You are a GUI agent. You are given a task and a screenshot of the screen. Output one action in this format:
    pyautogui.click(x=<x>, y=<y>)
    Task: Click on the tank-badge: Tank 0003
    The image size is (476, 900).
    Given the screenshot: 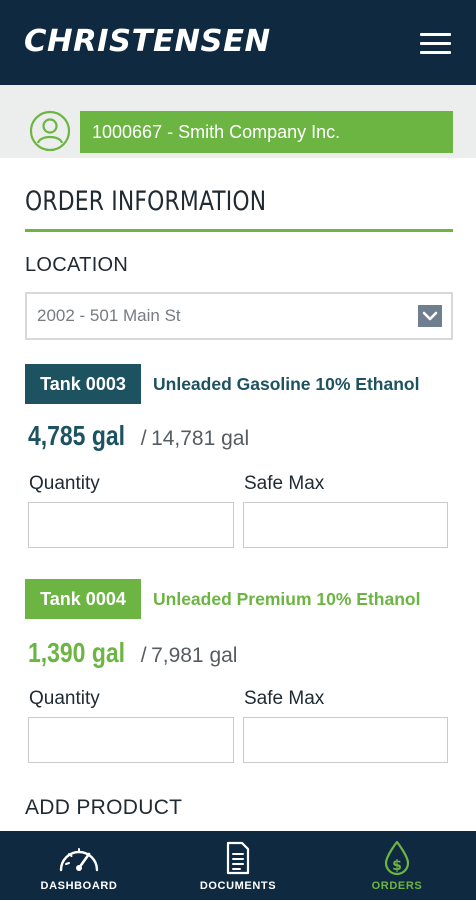 What is the action you would take?
    pyautogui.click(x=83, y=384)
    